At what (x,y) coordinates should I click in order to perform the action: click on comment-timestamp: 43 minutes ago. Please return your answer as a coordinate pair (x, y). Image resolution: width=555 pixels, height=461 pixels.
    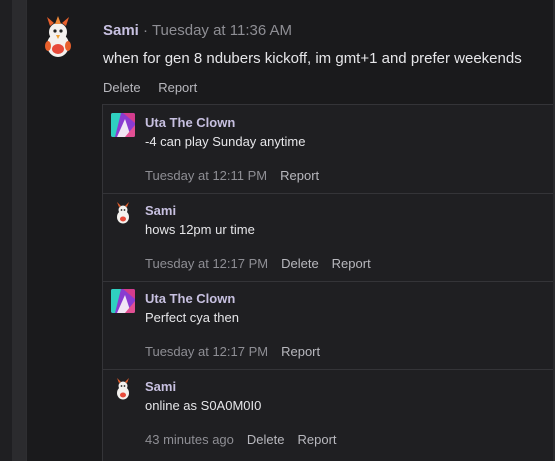
    Looking at the image, I should click on (189, 439).